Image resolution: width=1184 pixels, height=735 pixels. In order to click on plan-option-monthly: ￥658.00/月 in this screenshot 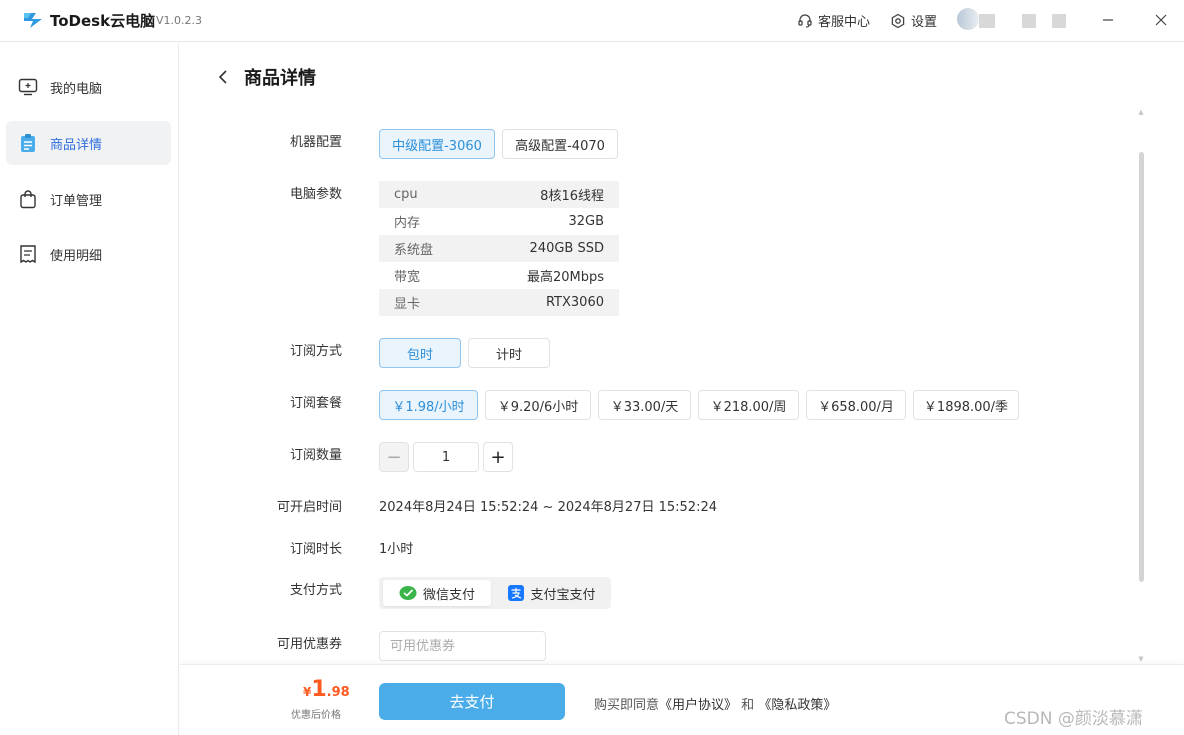, I will do `click(856, 405)`.